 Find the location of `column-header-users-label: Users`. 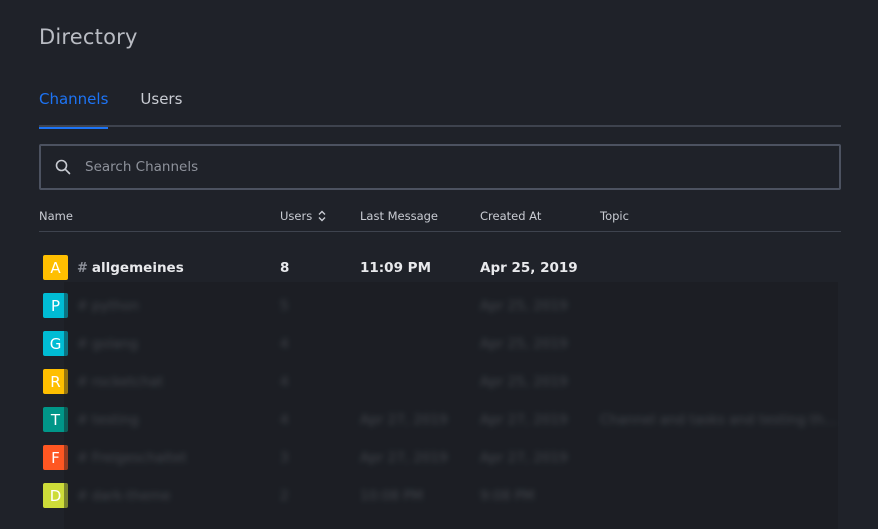

column-header-users-label: Users is located at coordinates (296, 216).